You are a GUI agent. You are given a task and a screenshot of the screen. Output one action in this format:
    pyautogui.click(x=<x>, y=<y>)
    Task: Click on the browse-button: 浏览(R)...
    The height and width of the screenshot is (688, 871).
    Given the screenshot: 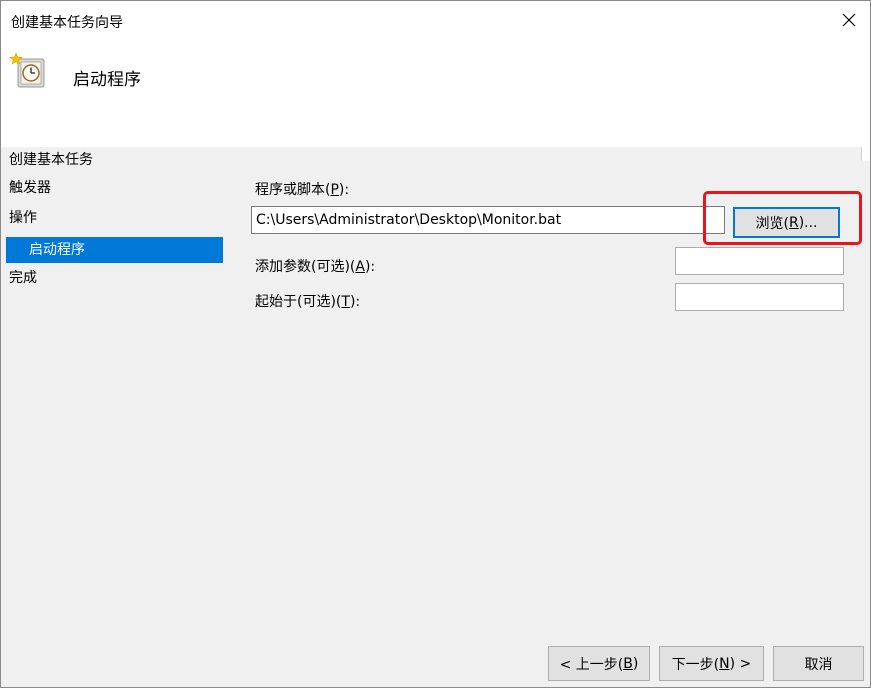 What is the action you would take?
    pyautogui.click(x=786, y=222)
    